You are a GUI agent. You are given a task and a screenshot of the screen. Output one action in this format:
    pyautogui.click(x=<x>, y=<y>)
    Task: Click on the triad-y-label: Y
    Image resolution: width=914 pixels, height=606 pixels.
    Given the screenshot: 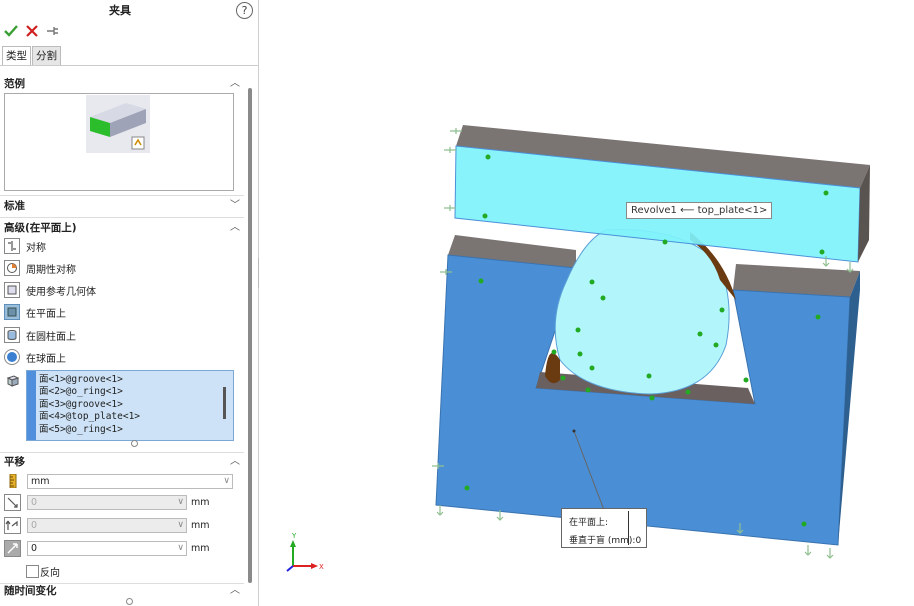 What is the action you would take?
    pyautogui.click(x=294, y=536)
    